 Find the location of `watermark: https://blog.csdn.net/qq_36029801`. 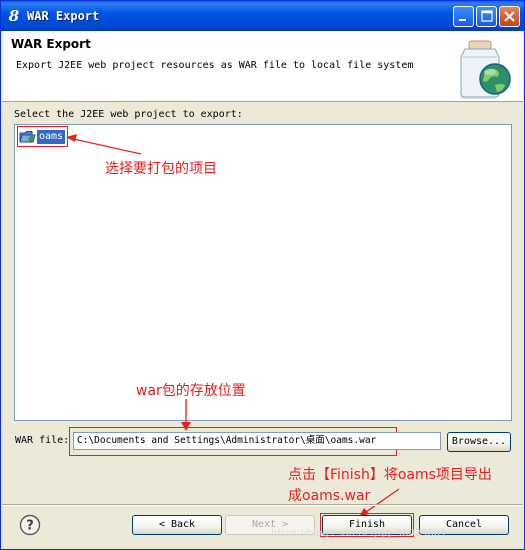

watermark: https://blog.csdn.net/qq_36029801 is located at coordinates (359, 533).